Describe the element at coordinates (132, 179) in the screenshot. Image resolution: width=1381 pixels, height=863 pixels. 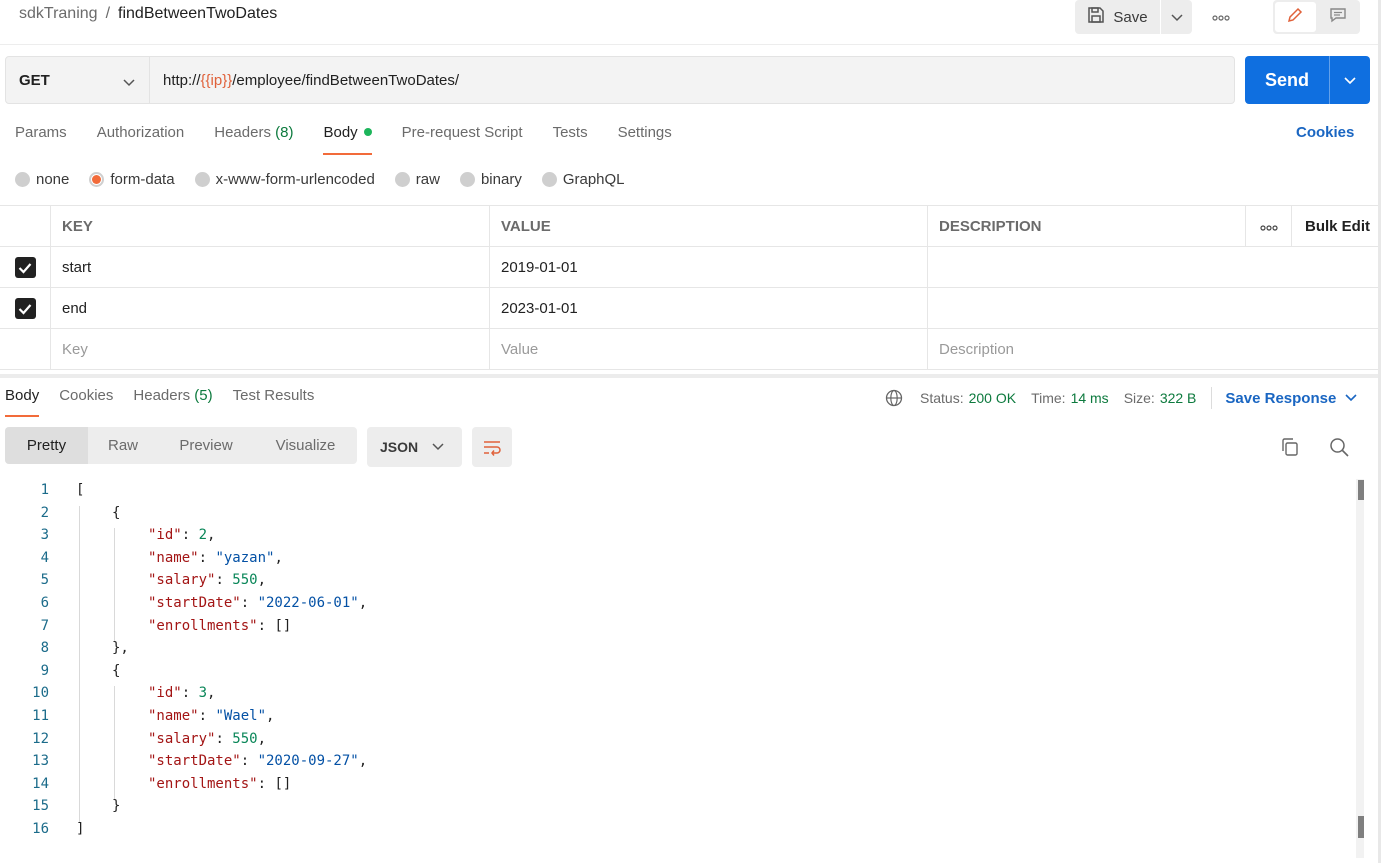
I see `radio-form-data: form-data` at that location.